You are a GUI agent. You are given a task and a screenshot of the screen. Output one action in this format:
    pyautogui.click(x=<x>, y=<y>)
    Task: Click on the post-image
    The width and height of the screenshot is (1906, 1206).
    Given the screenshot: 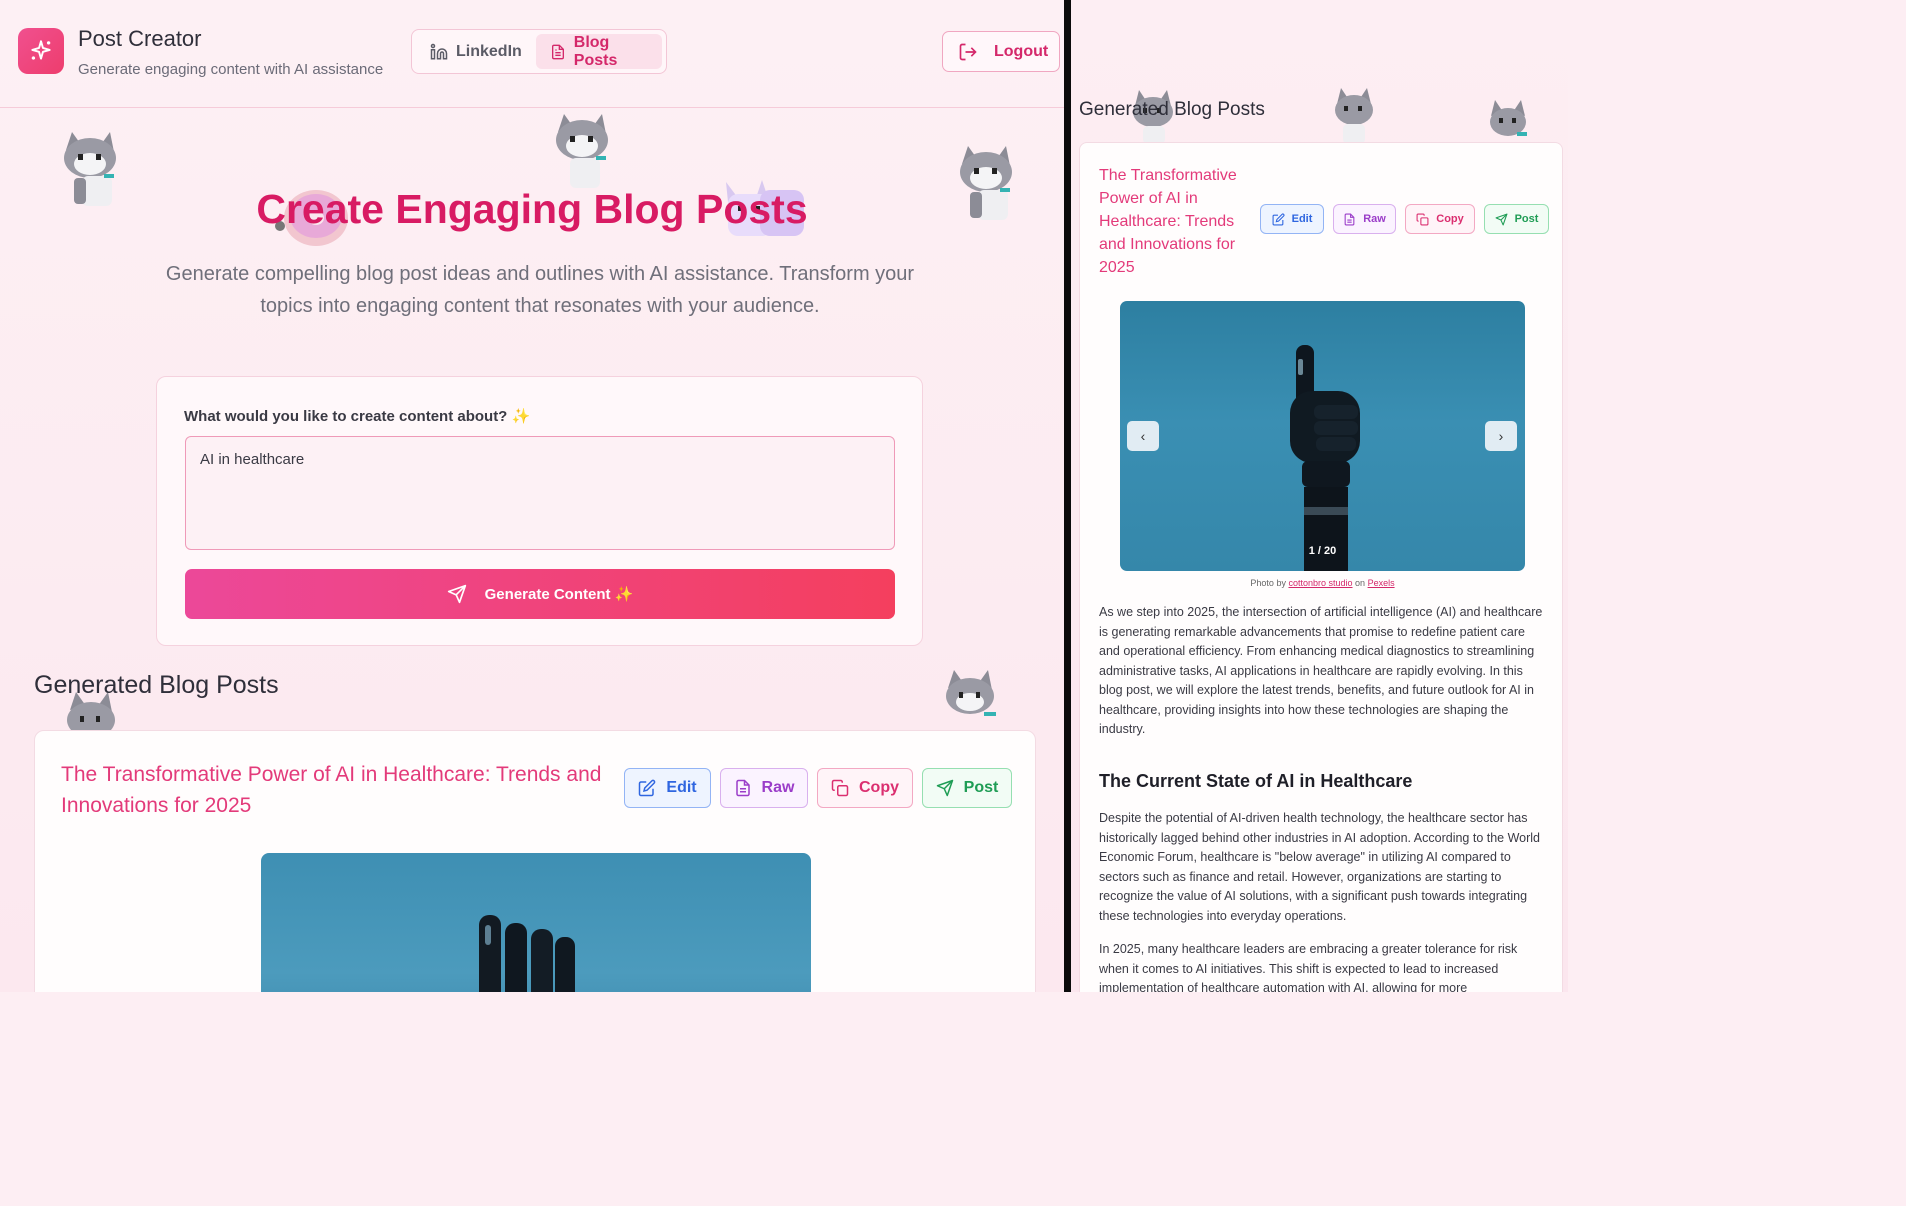 What is the action you would take?
    pyautogui.click(x=536, y=922)
    